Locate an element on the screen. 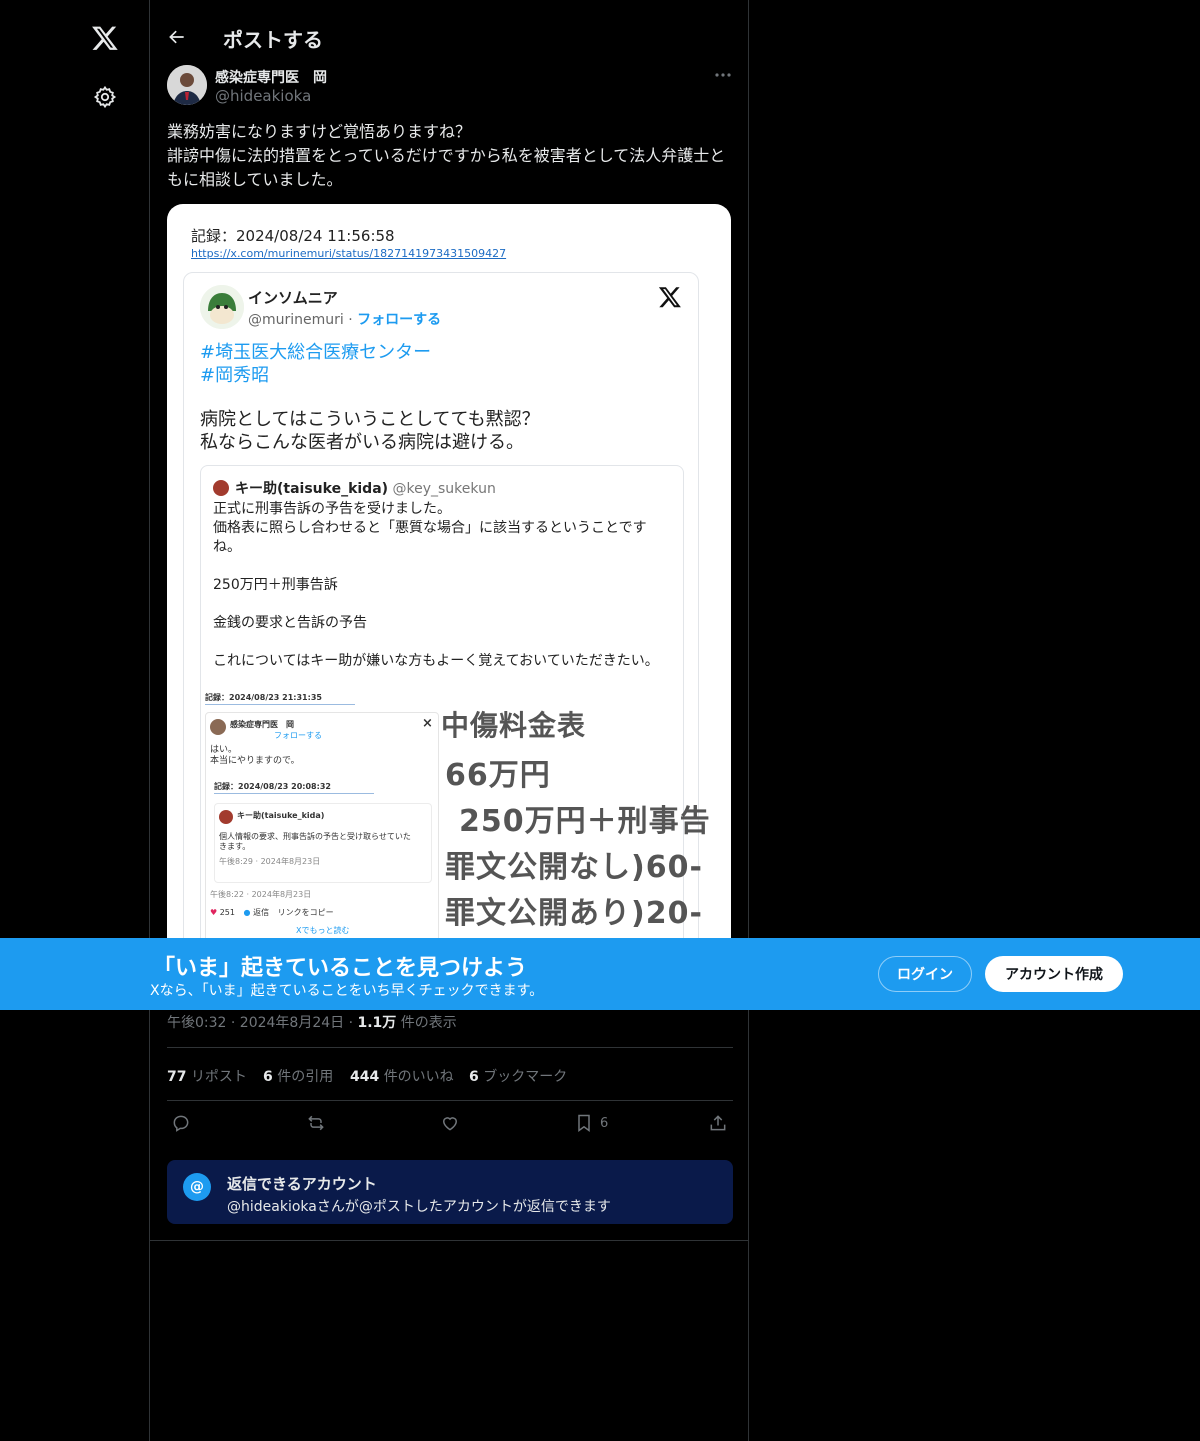 The height and width of the screenshot is (1441, 1200). like-button is located at coordinates (450, 1123).